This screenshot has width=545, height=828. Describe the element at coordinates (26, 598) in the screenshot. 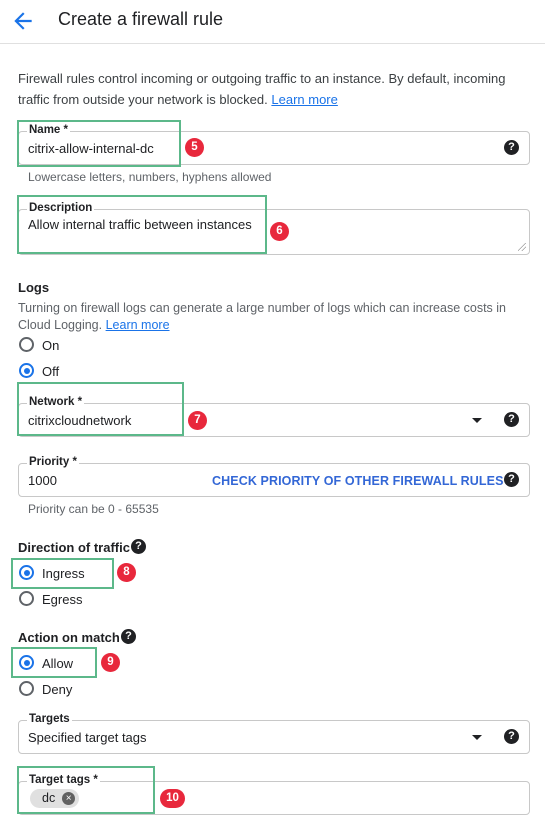

I see `egress-radio` at that location.